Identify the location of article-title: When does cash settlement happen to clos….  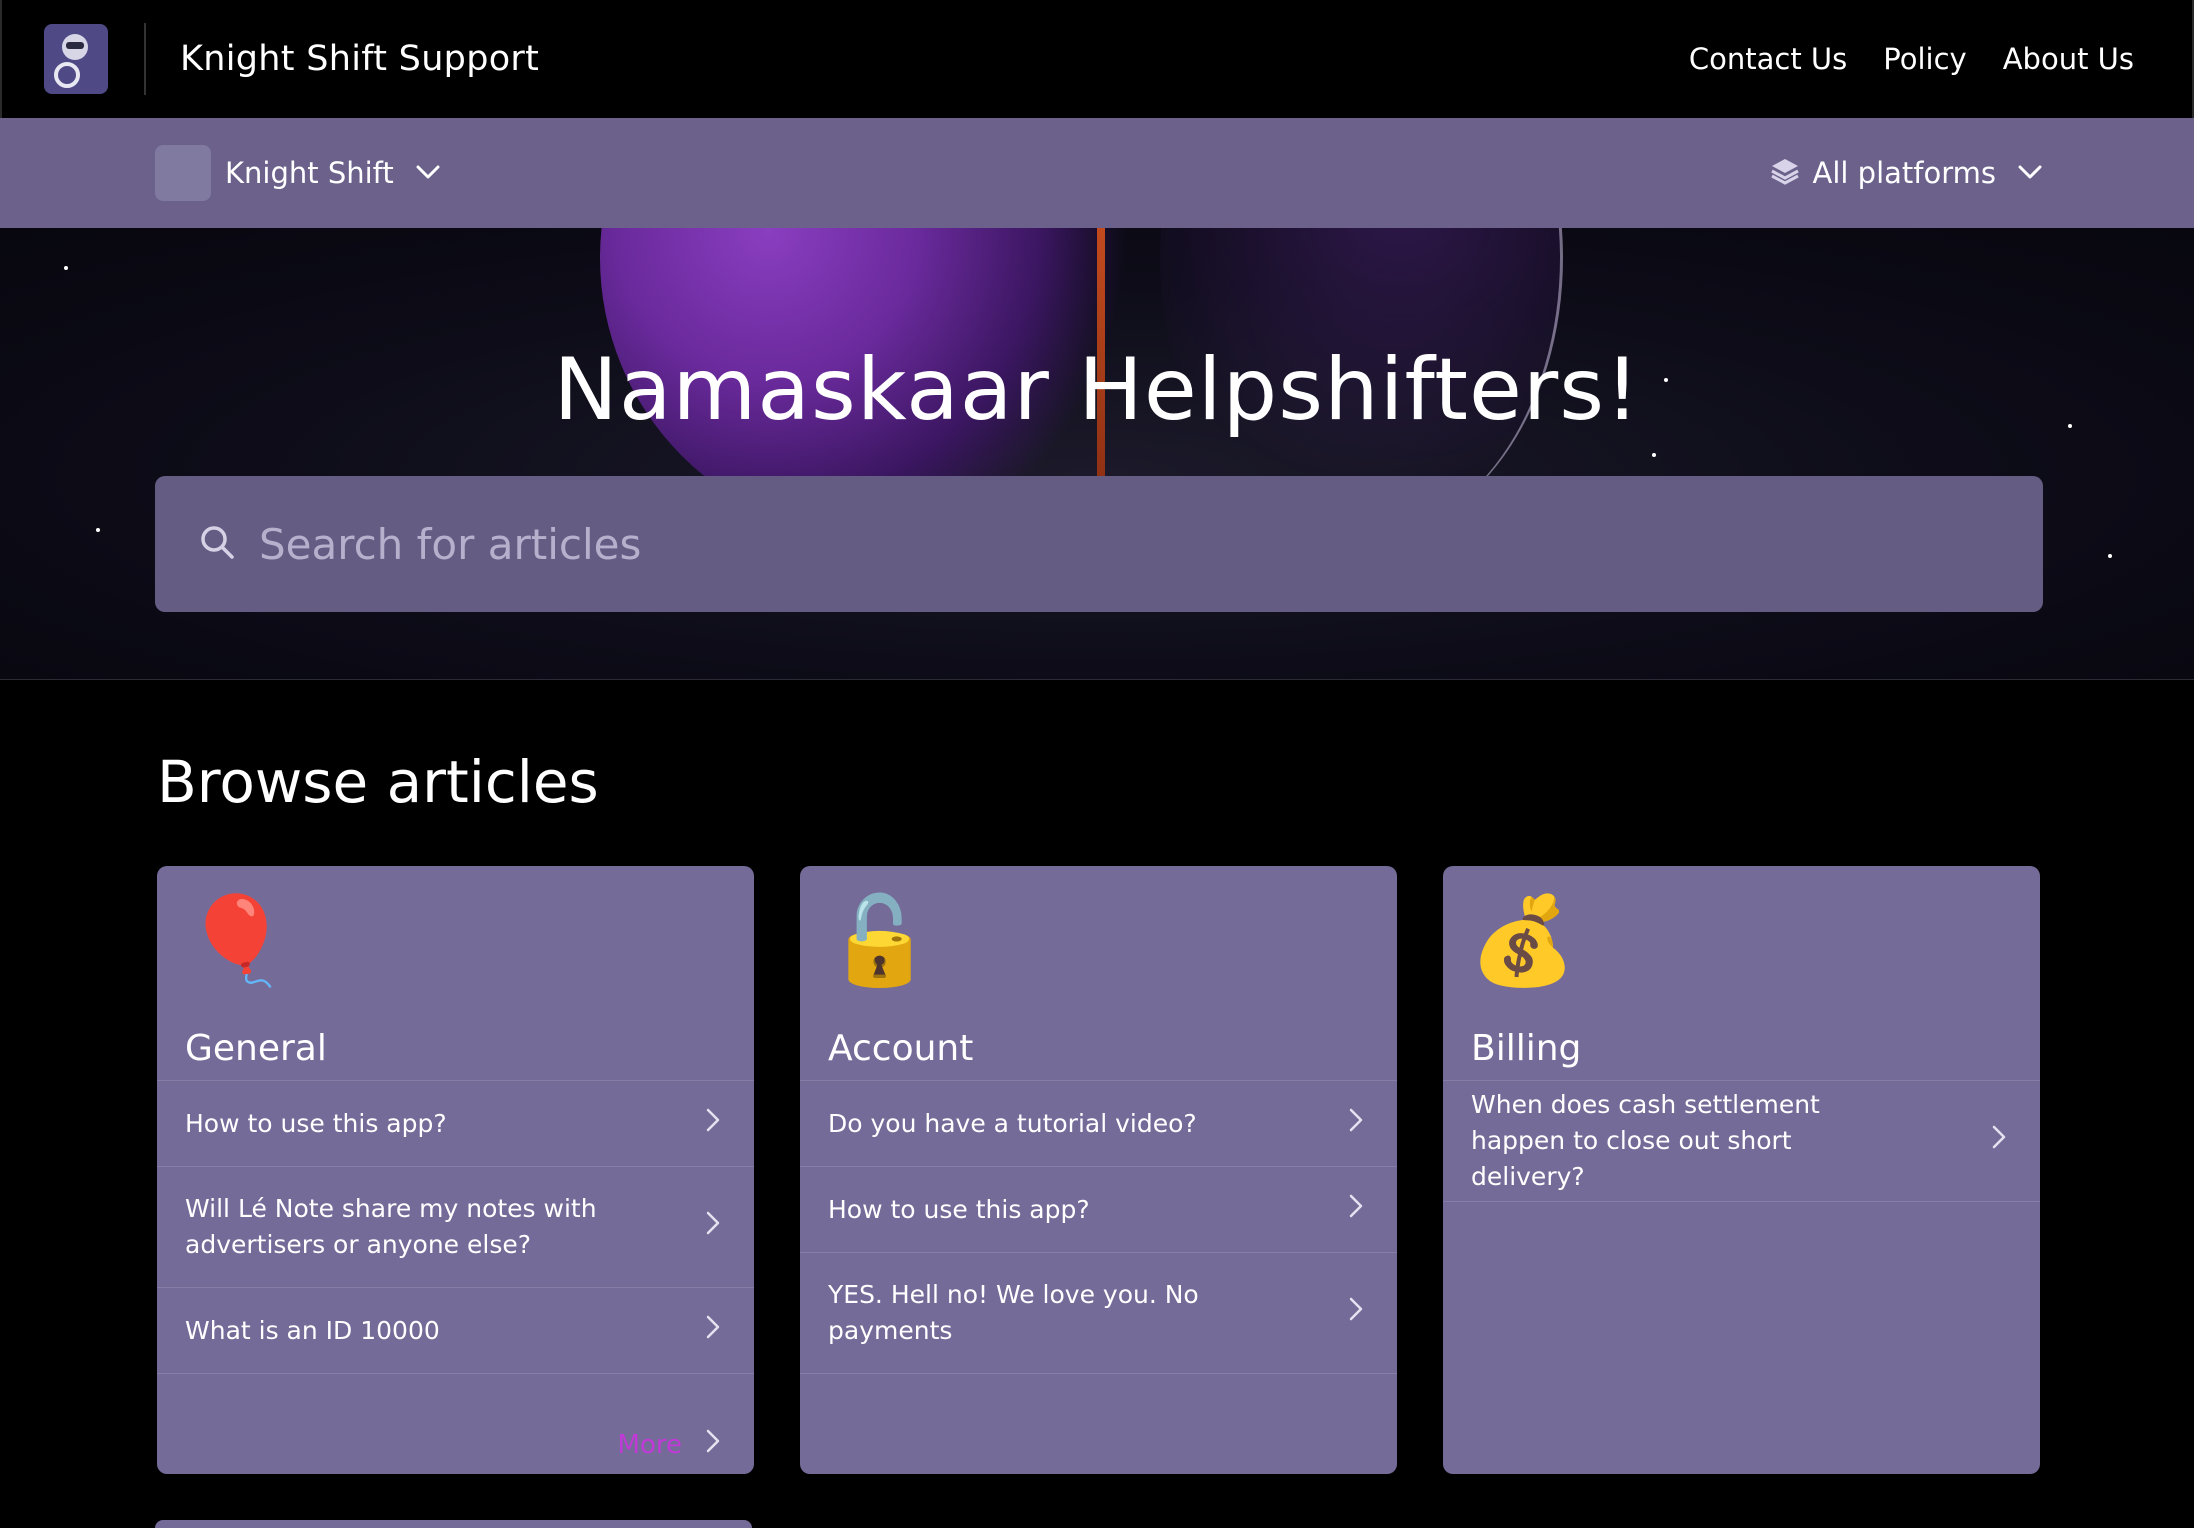
(1645, 1140).